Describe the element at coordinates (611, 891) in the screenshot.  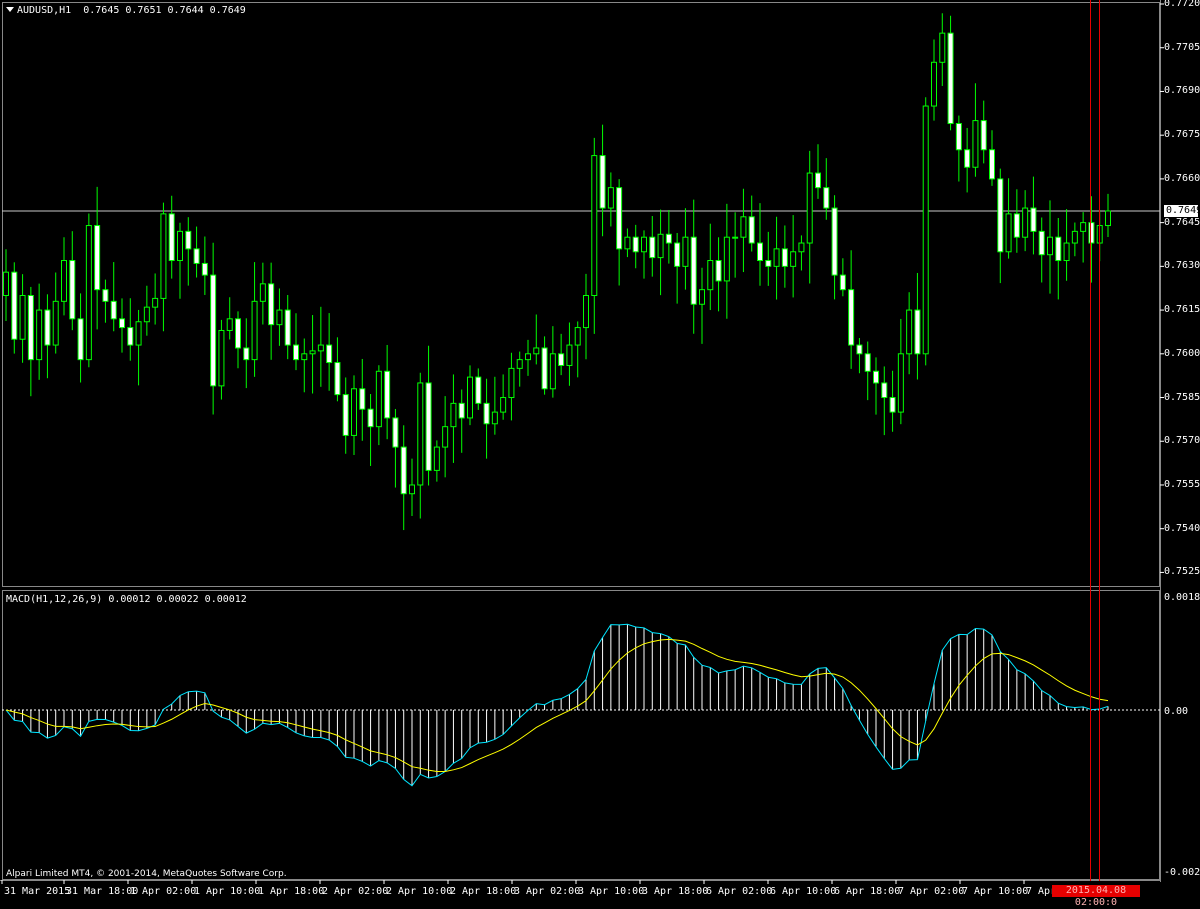
I see `time-tick-label: 3 Apr 10:00` at that location.